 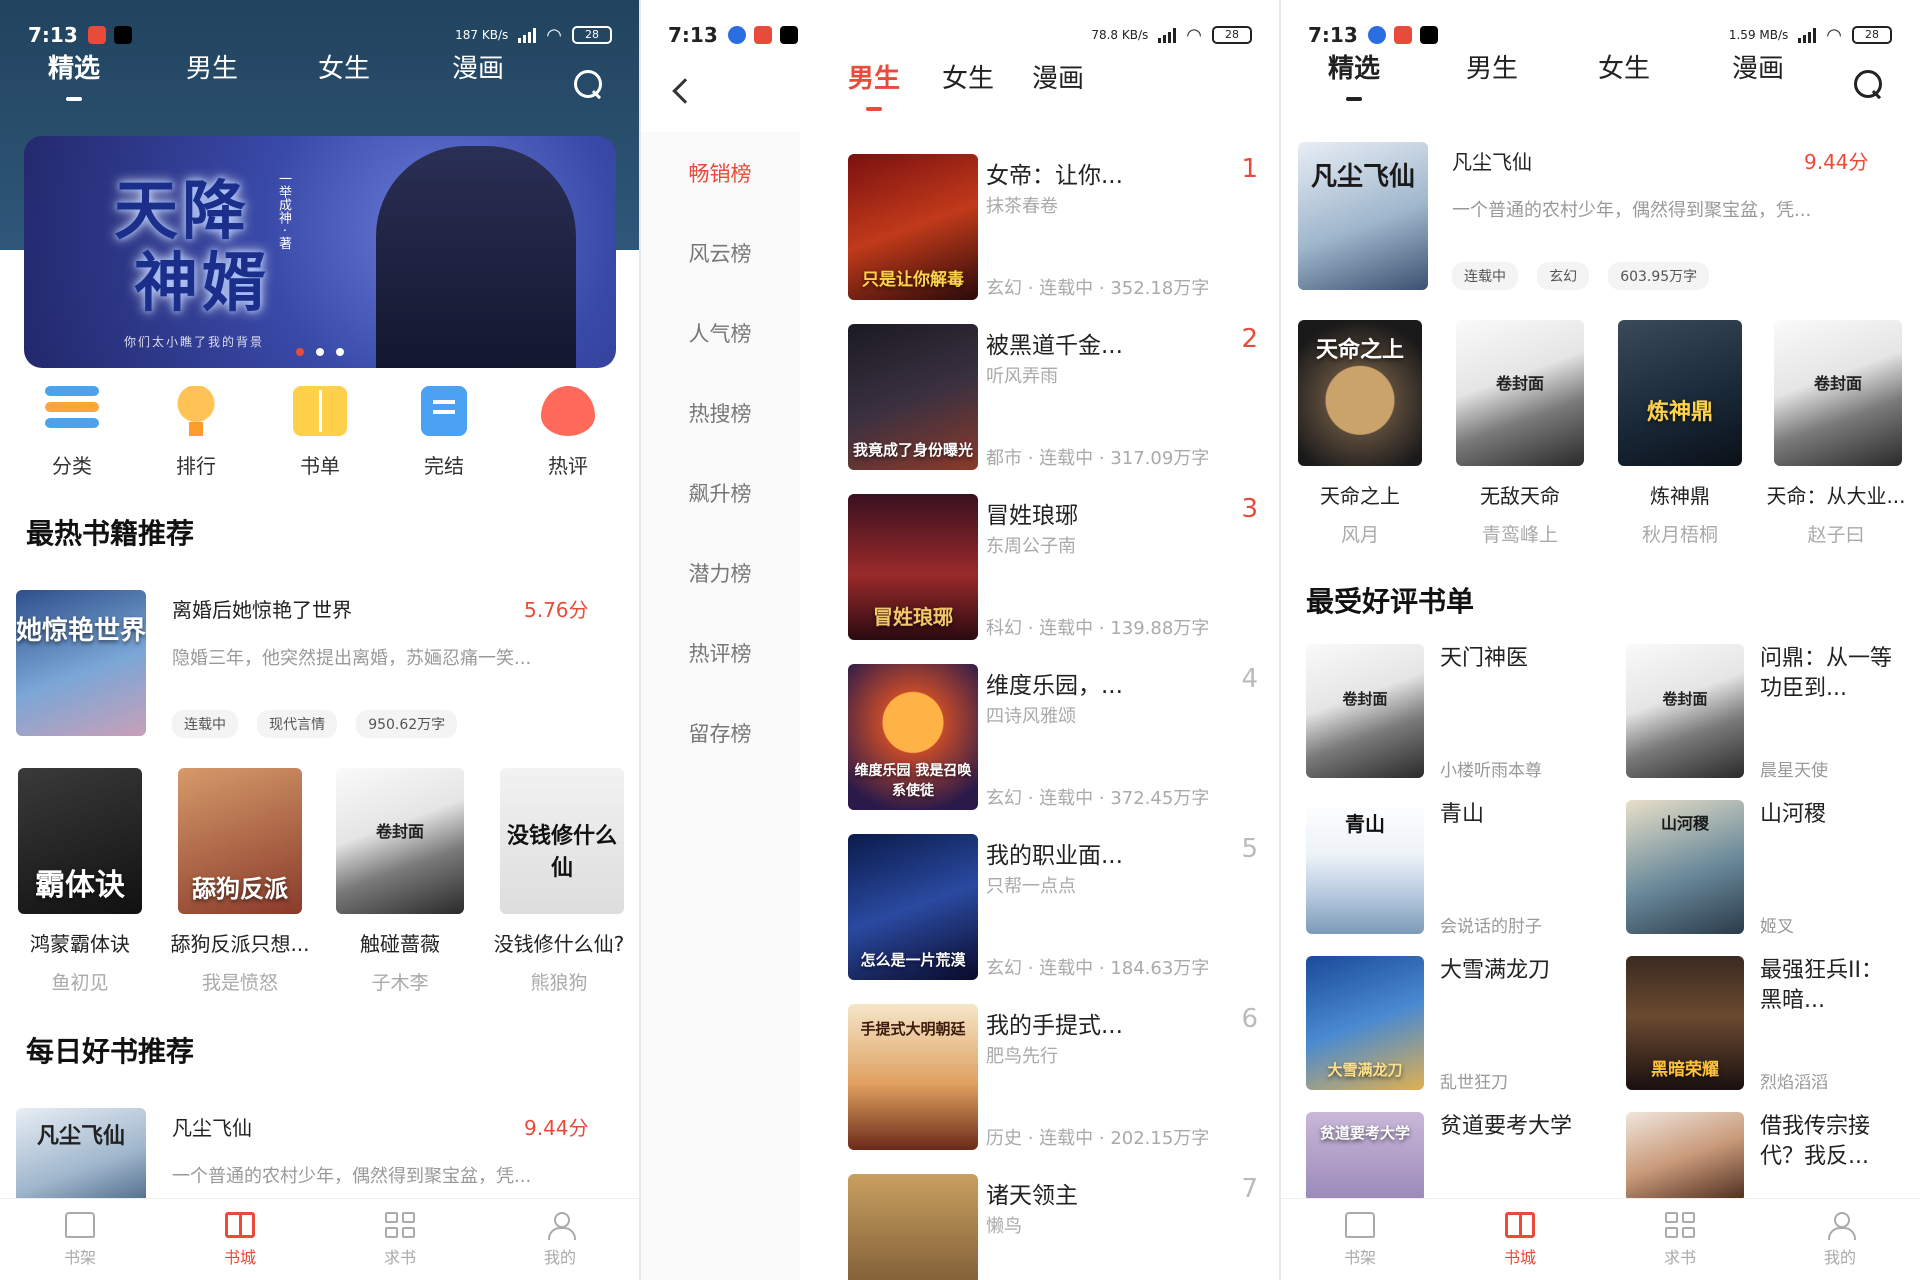 I want to click on book-tags: 连载中 玄幻 603.95万字, so click(x=1587, y=276).